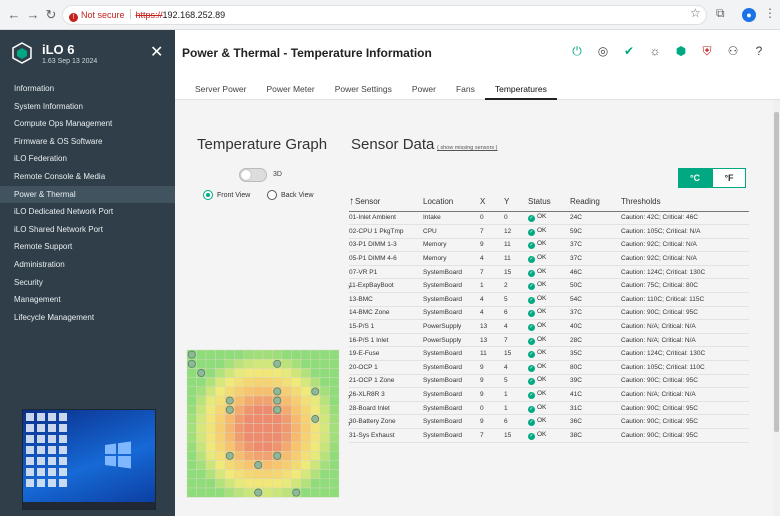 This screenshot has width=780, height=516. What do you see at coordinates (87, 212) in the screenshot?
I see `sidebar-item-ilo-dedicated-network-port: iLO Dedicated Network Port` at bounding box center [87, 212].